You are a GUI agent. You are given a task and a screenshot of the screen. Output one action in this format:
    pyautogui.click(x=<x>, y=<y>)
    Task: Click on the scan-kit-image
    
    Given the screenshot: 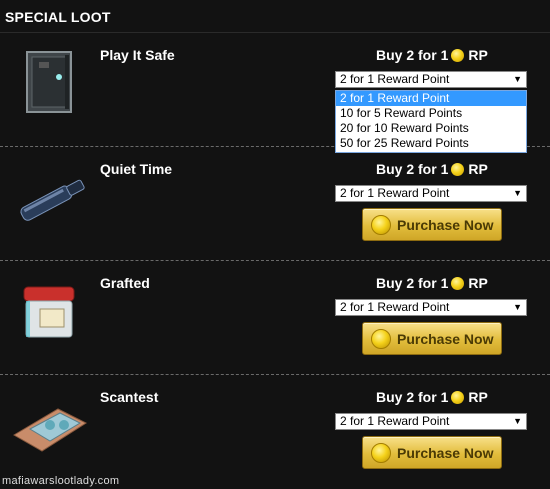 What is the action you would take?
    pyautogui.click(x=50, y=430)
    